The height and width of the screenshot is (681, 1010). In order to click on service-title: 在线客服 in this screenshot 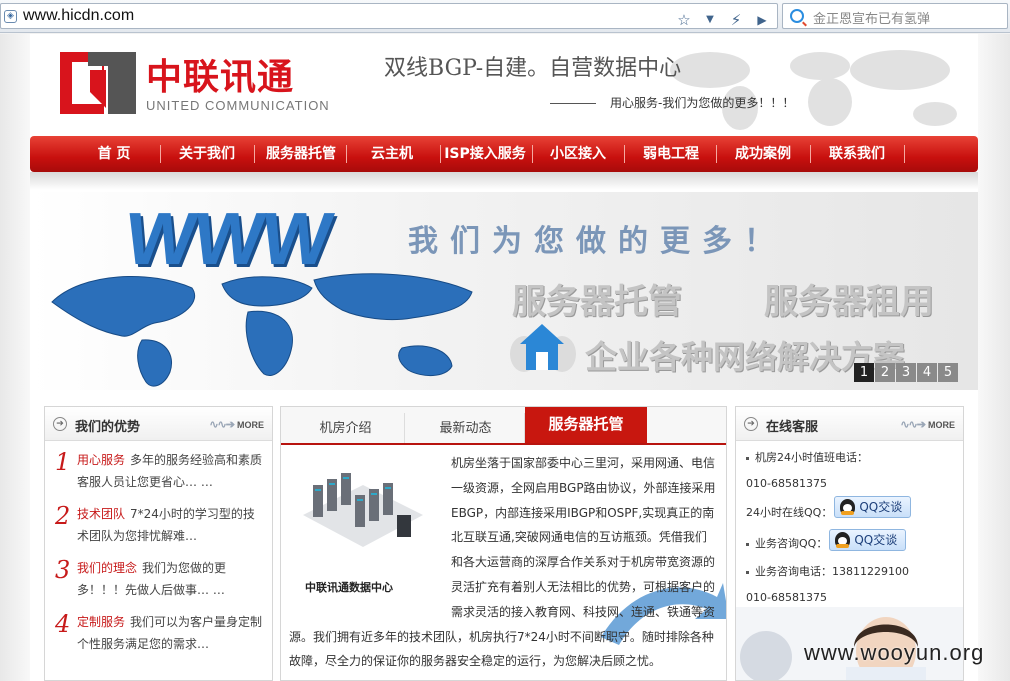, I will do `click(792, 427)`.